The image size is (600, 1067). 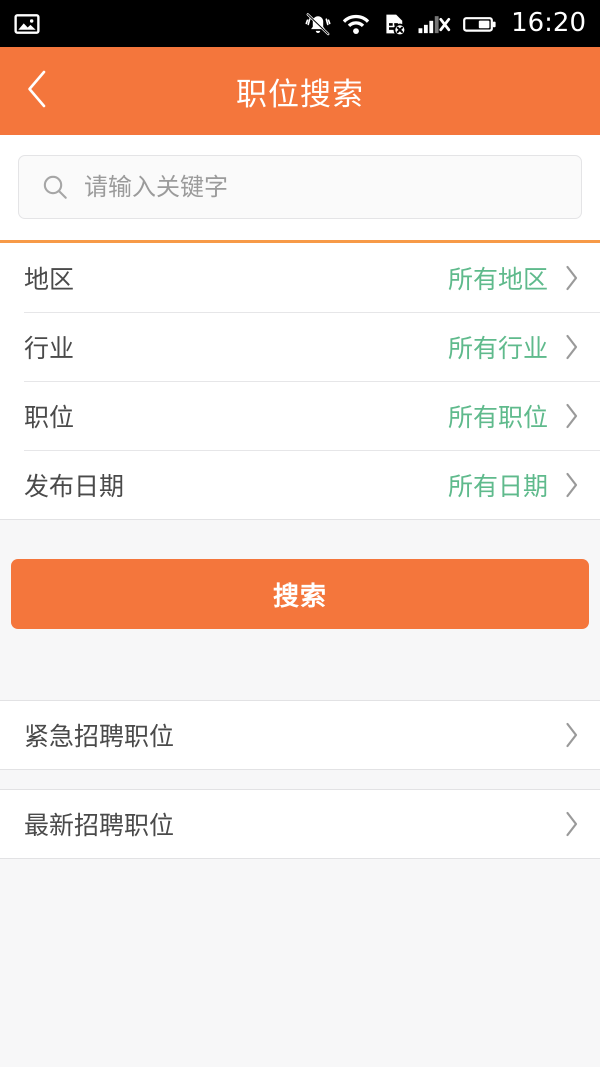 What do you see at coordinates (321, 187) in the screenshot?
I see `search-input` at bounding box center [321, 187].